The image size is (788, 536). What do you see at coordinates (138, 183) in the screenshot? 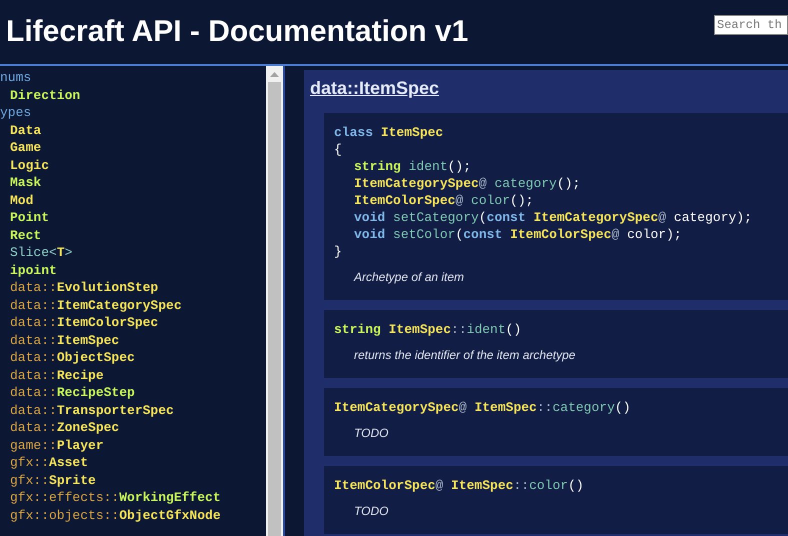
I see `sidebar-link: Mask` at bounding box center [138, 183].